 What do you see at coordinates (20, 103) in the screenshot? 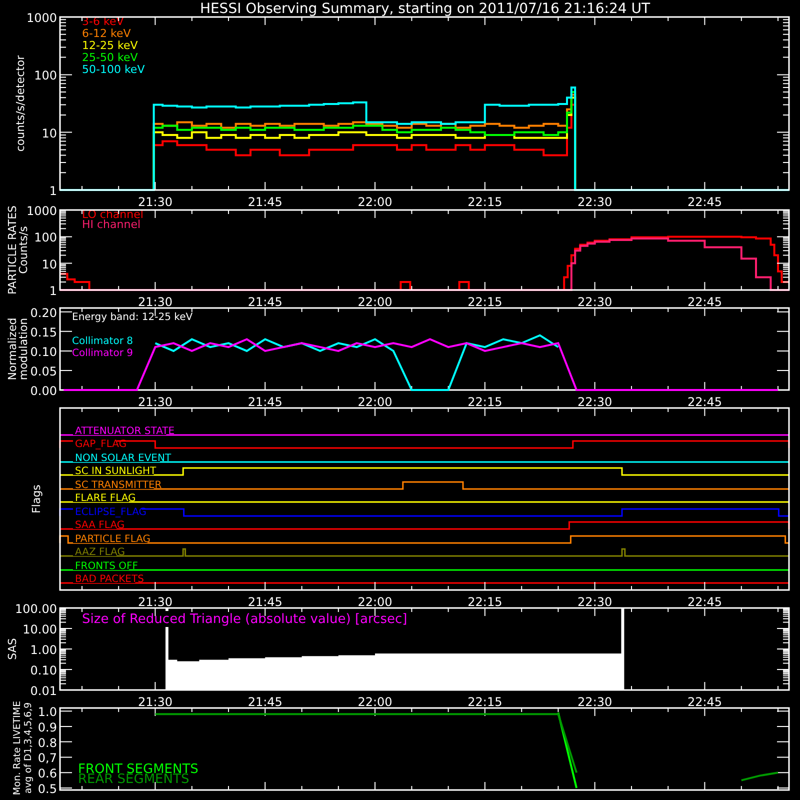
I see `axis-label: counts/s/detector` at bounding box center [20, 103].